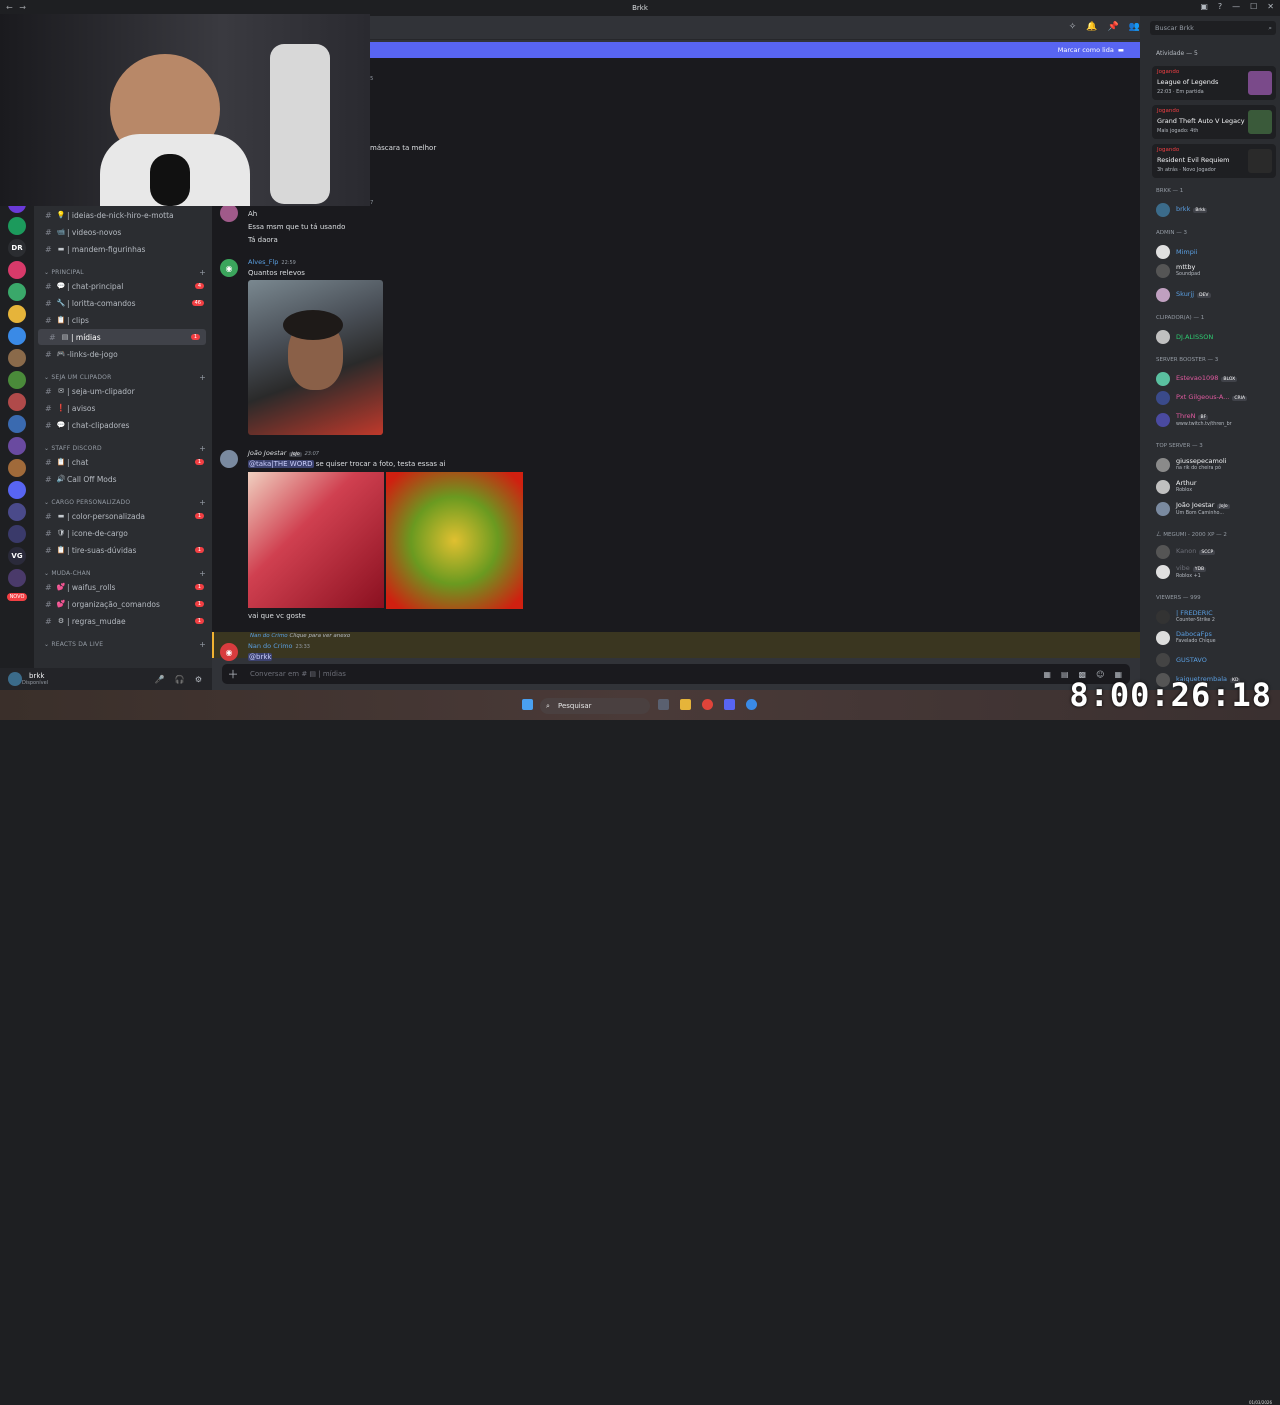  I want to click on channel-item: # ❗ | avisos, so click(122, 408).